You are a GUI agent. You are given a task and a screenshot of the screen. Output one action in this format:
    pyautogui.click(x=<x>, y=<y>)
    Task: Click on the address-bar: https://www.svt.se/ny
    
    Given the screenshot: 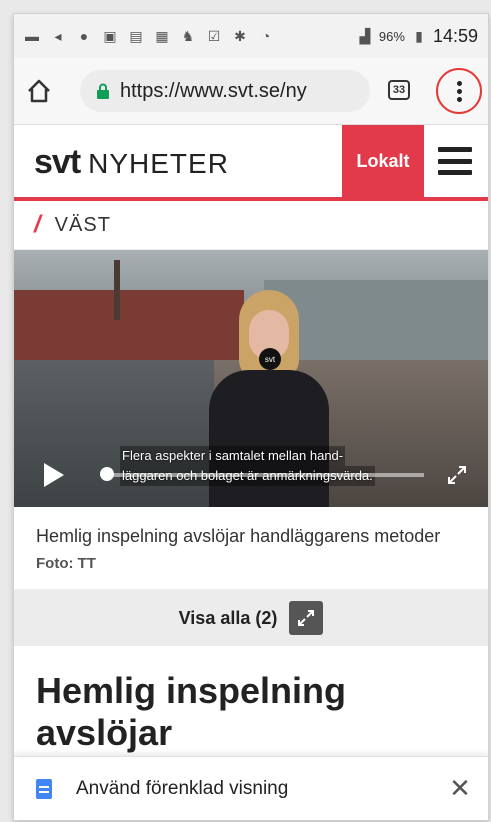 What is the action you would take?
    pyautogui.click(x=225, y=91)
    